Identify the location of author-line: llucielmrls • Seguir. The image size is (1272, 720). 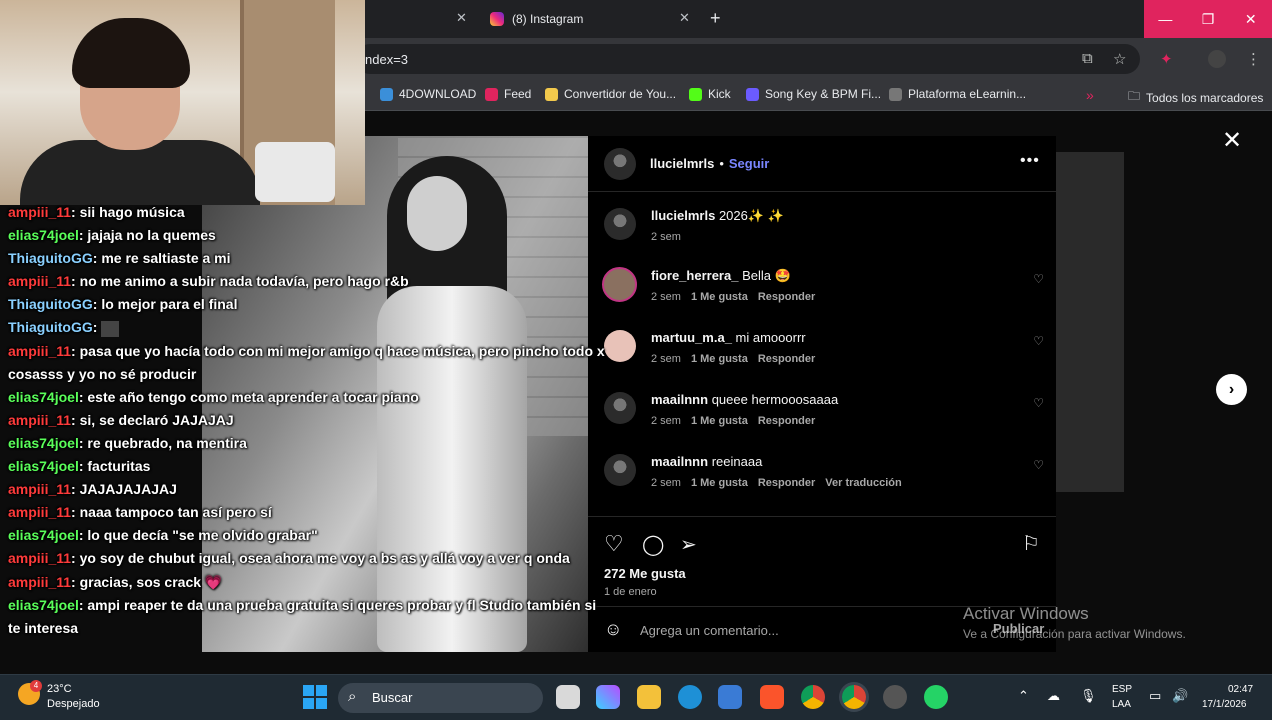
(709, 163).